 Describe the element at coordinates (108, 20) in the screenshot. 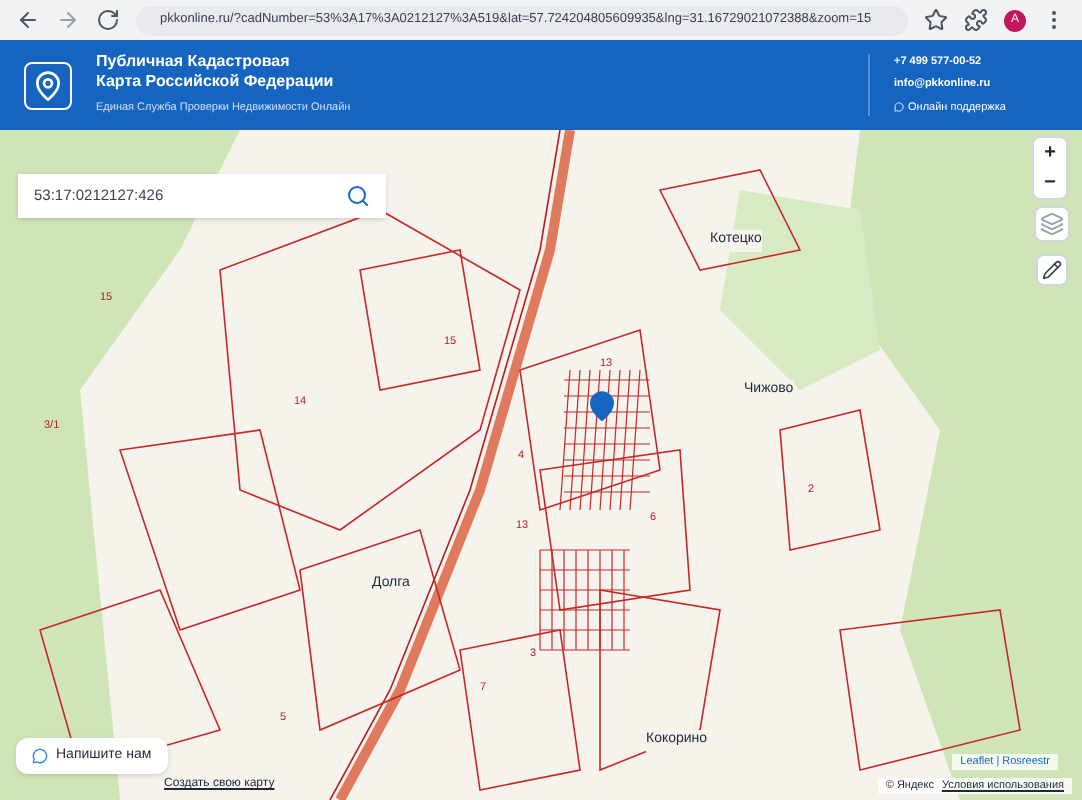

I see `reload-icon` at that location.